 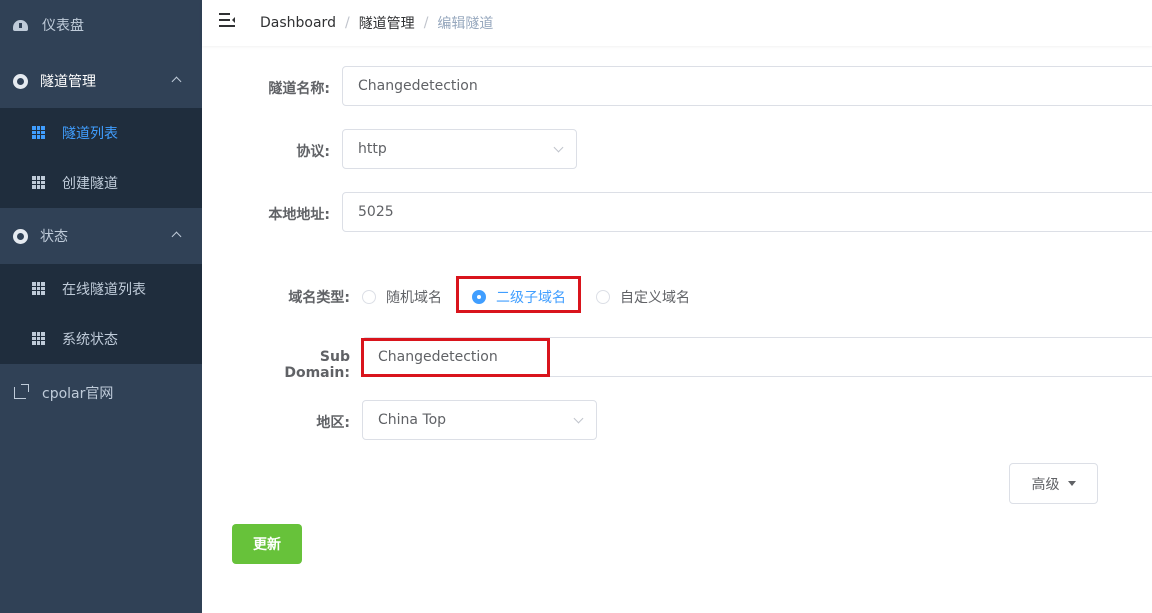 I want to click on sidebar-item-dashboard: 仪表盘, so click(x=101, y=25).